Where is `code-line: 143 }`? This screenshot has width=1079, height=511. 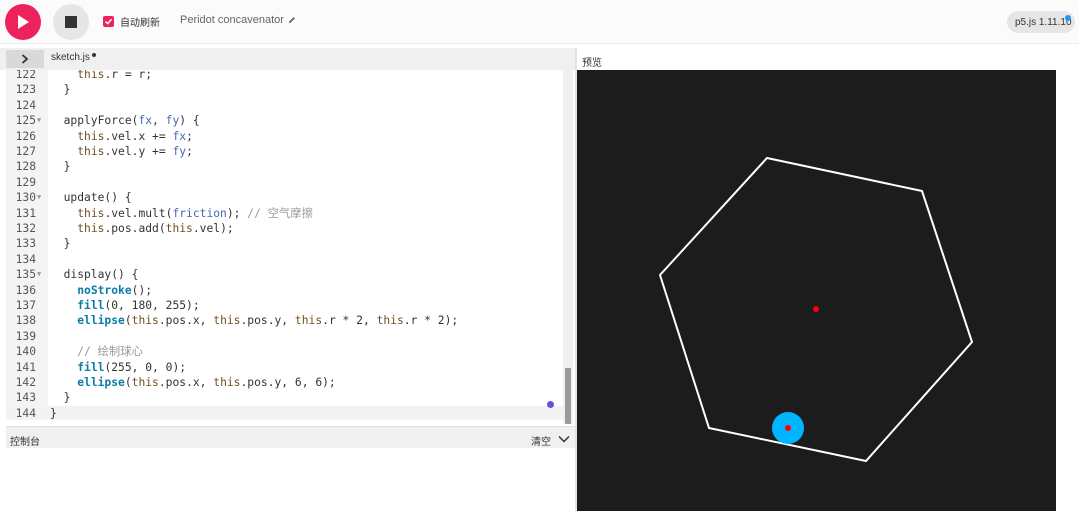 code-line: 143 } is located at coordinates (289, 397).